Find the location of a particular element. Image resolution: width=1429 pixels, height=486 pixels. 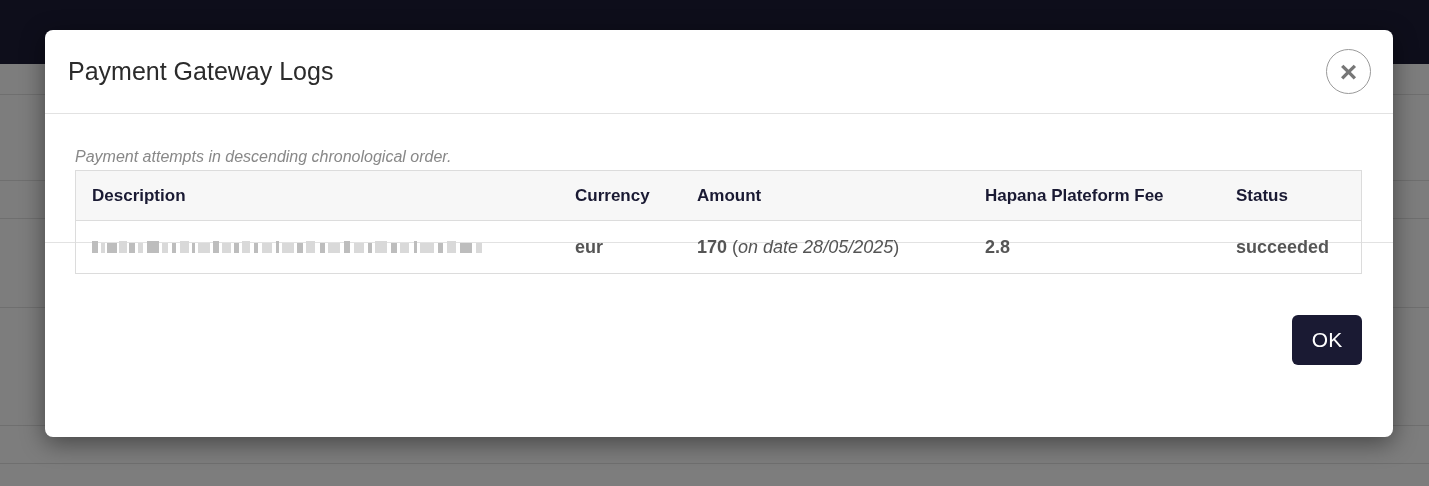

subtitle: Payment attempts in descending chronological order. is located at coordinates (264, 157).